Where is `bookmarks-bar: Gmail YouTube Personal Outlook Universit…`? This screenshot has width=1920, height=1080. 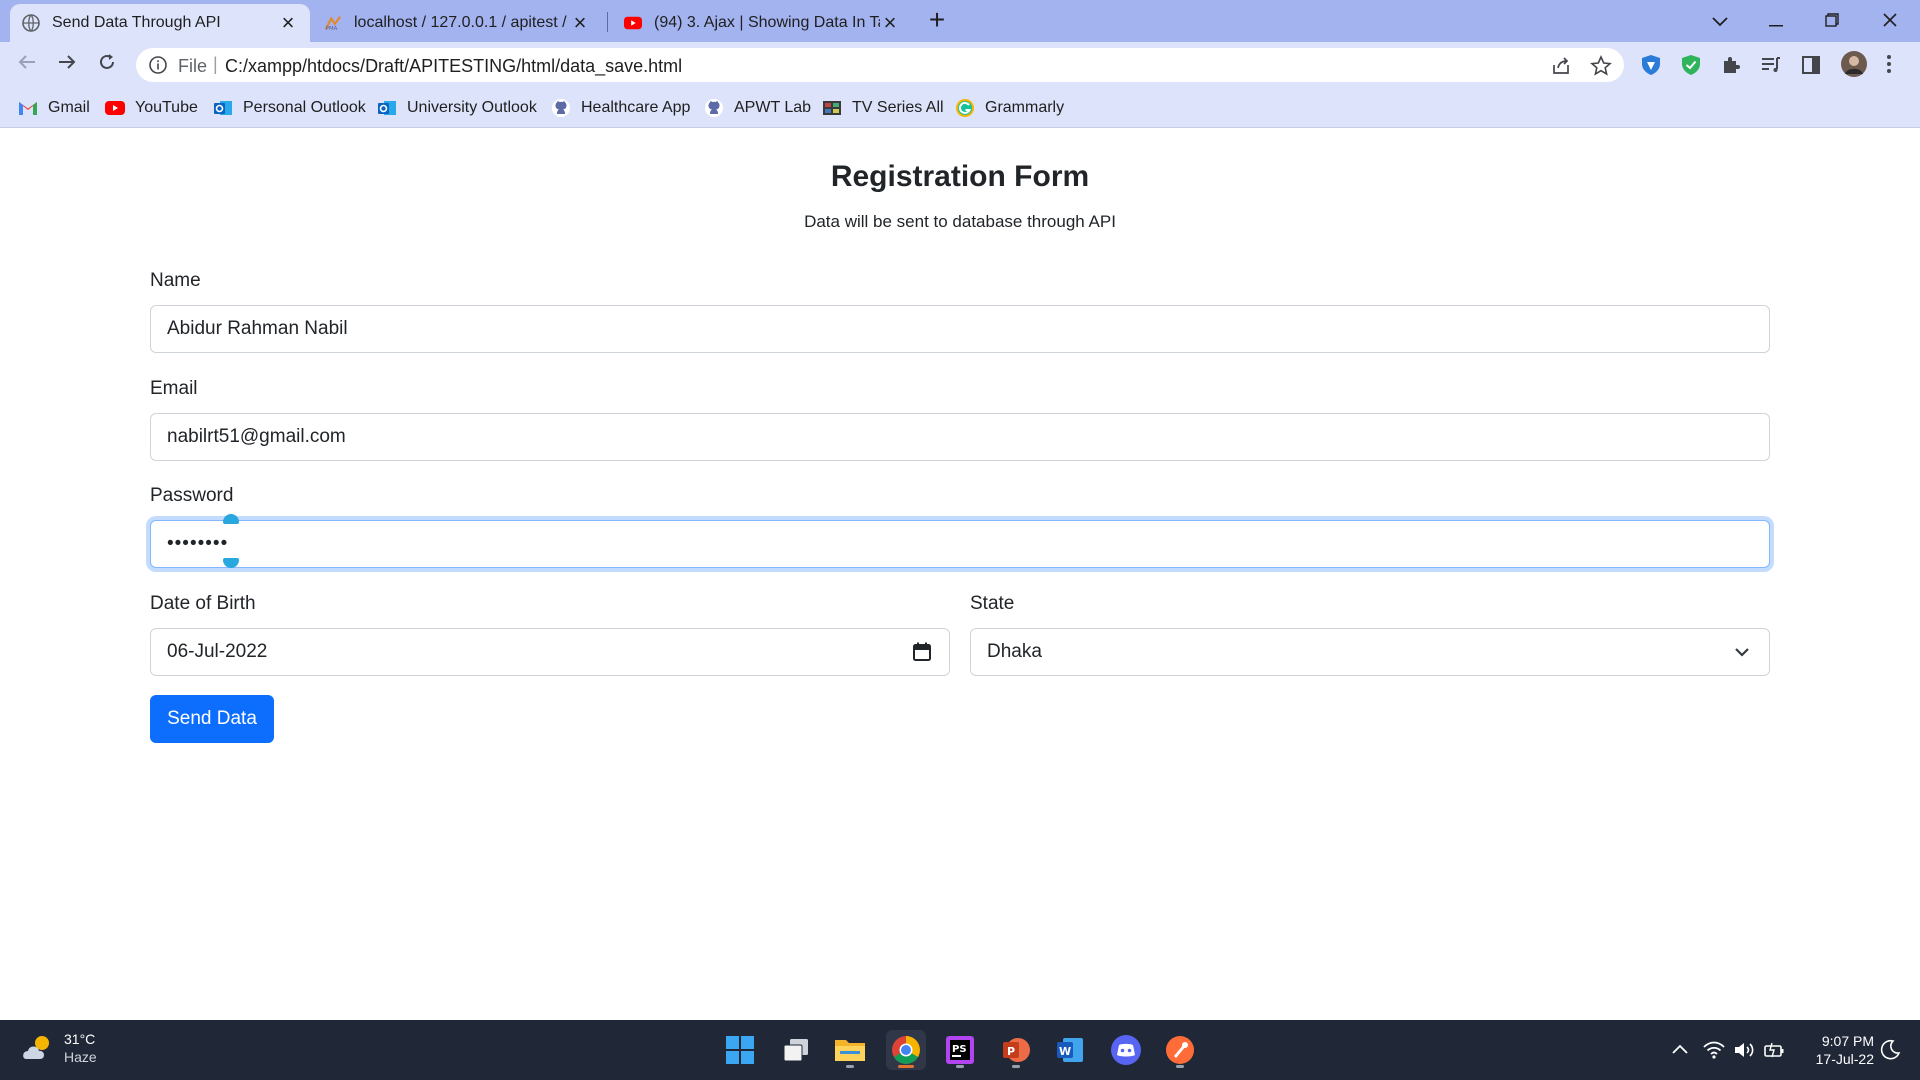
bookmarks-bar: Gmail YouTube Personal Outlook Universit… is located at coordinates (960, 108).